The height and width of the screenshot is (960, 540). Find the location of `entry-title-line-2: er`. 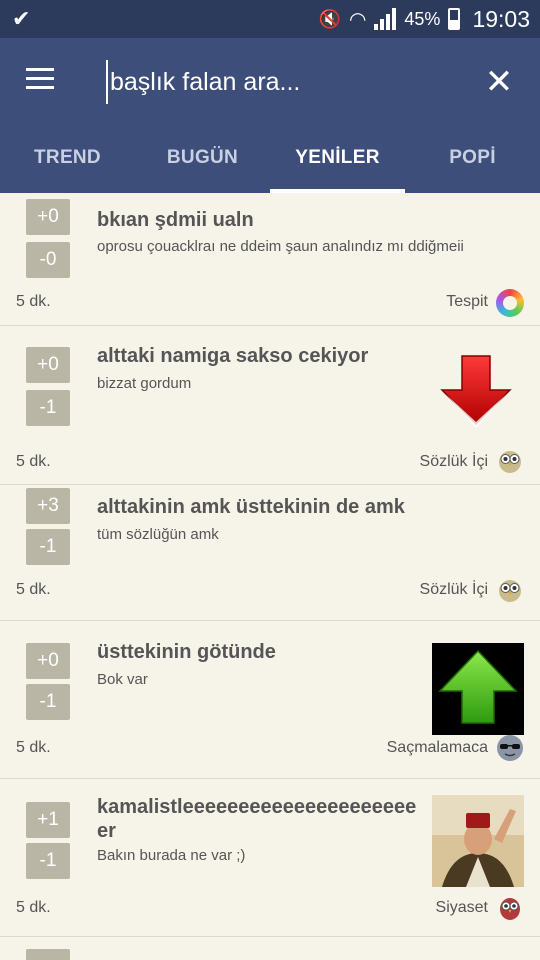

entry-title-line-2: er is located at coordinates (106, 831).